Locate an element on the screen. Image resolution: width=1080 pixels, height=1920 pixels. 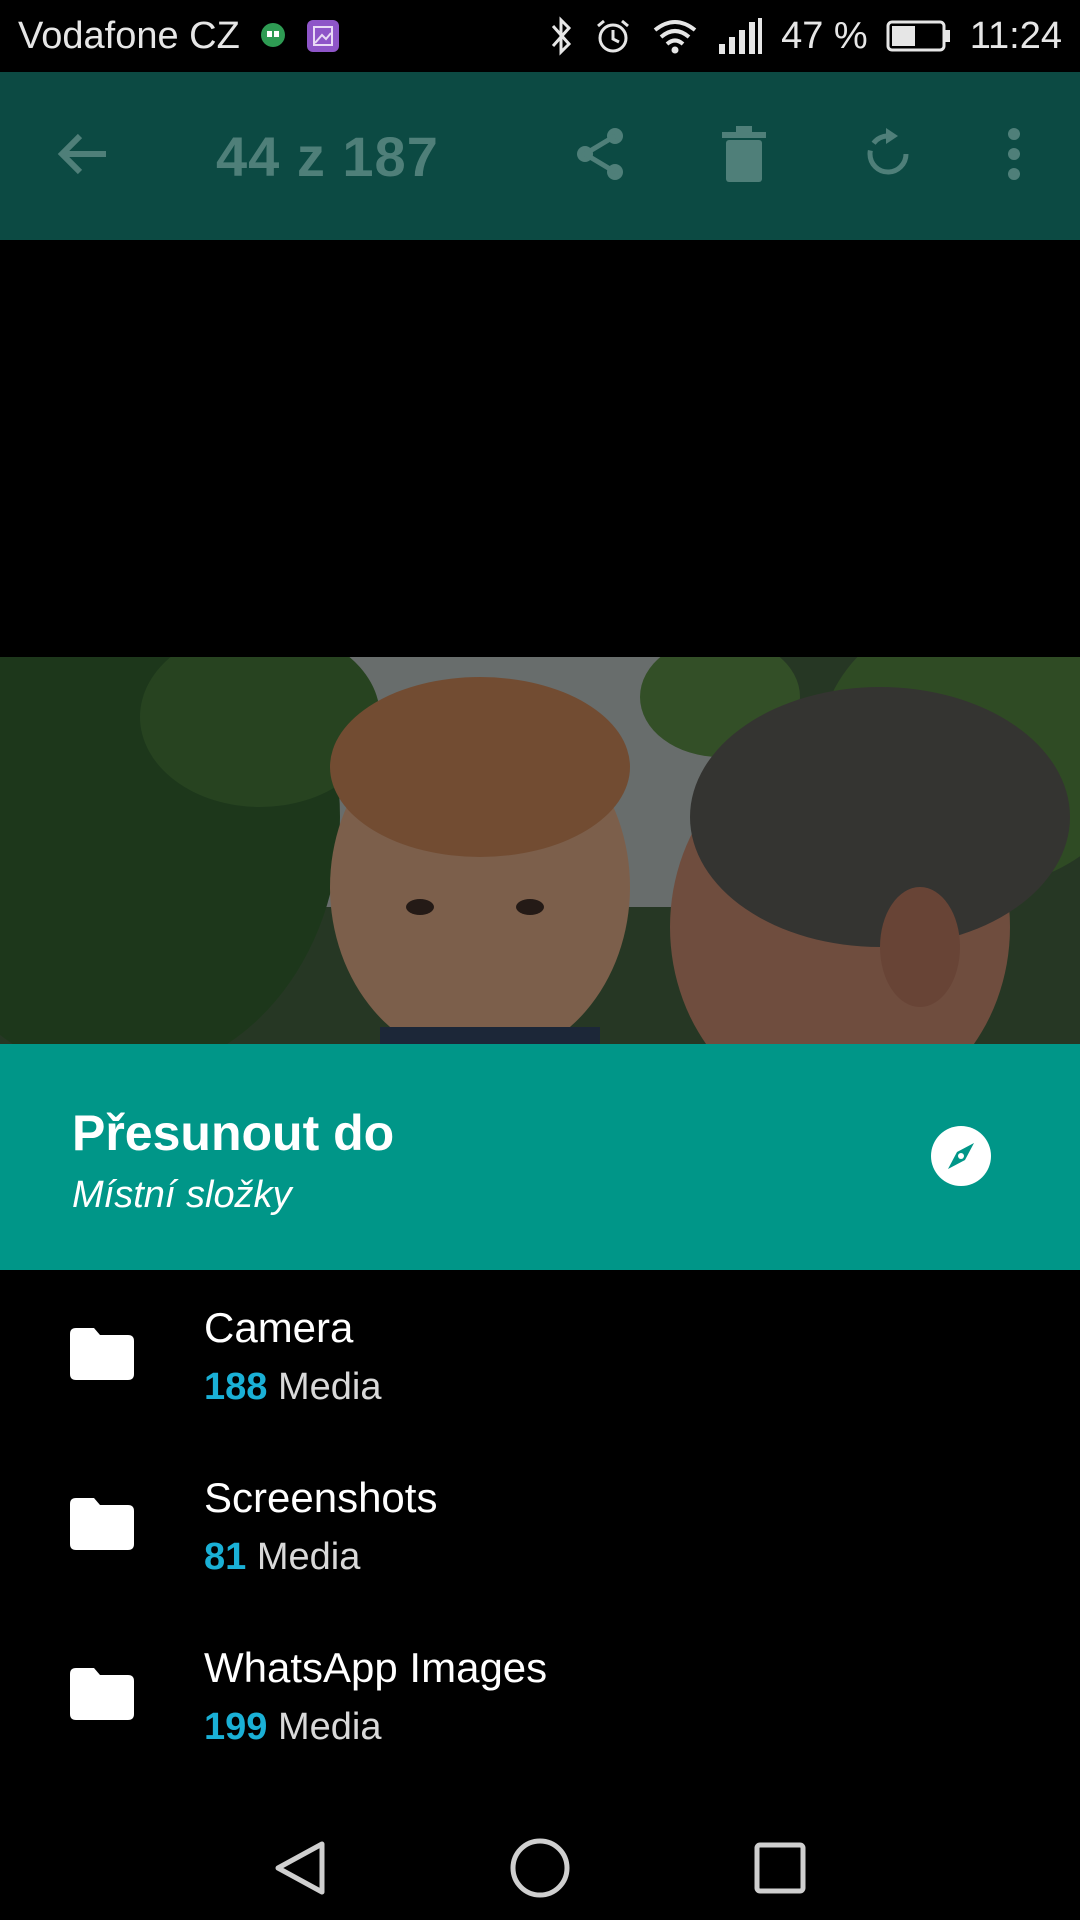
folder-item-screenshots: Screenshots 81 Media is located at coordinates (540, 1525).